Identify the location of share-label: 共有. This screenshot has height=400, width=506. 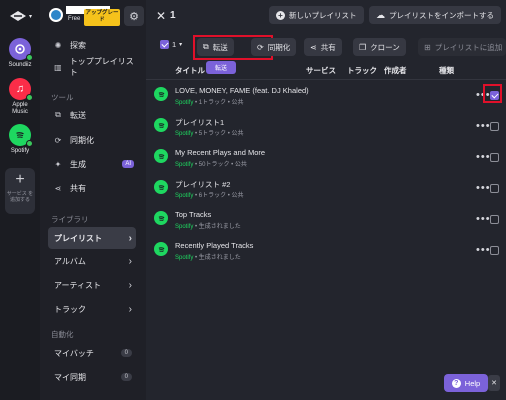
(328, 47).